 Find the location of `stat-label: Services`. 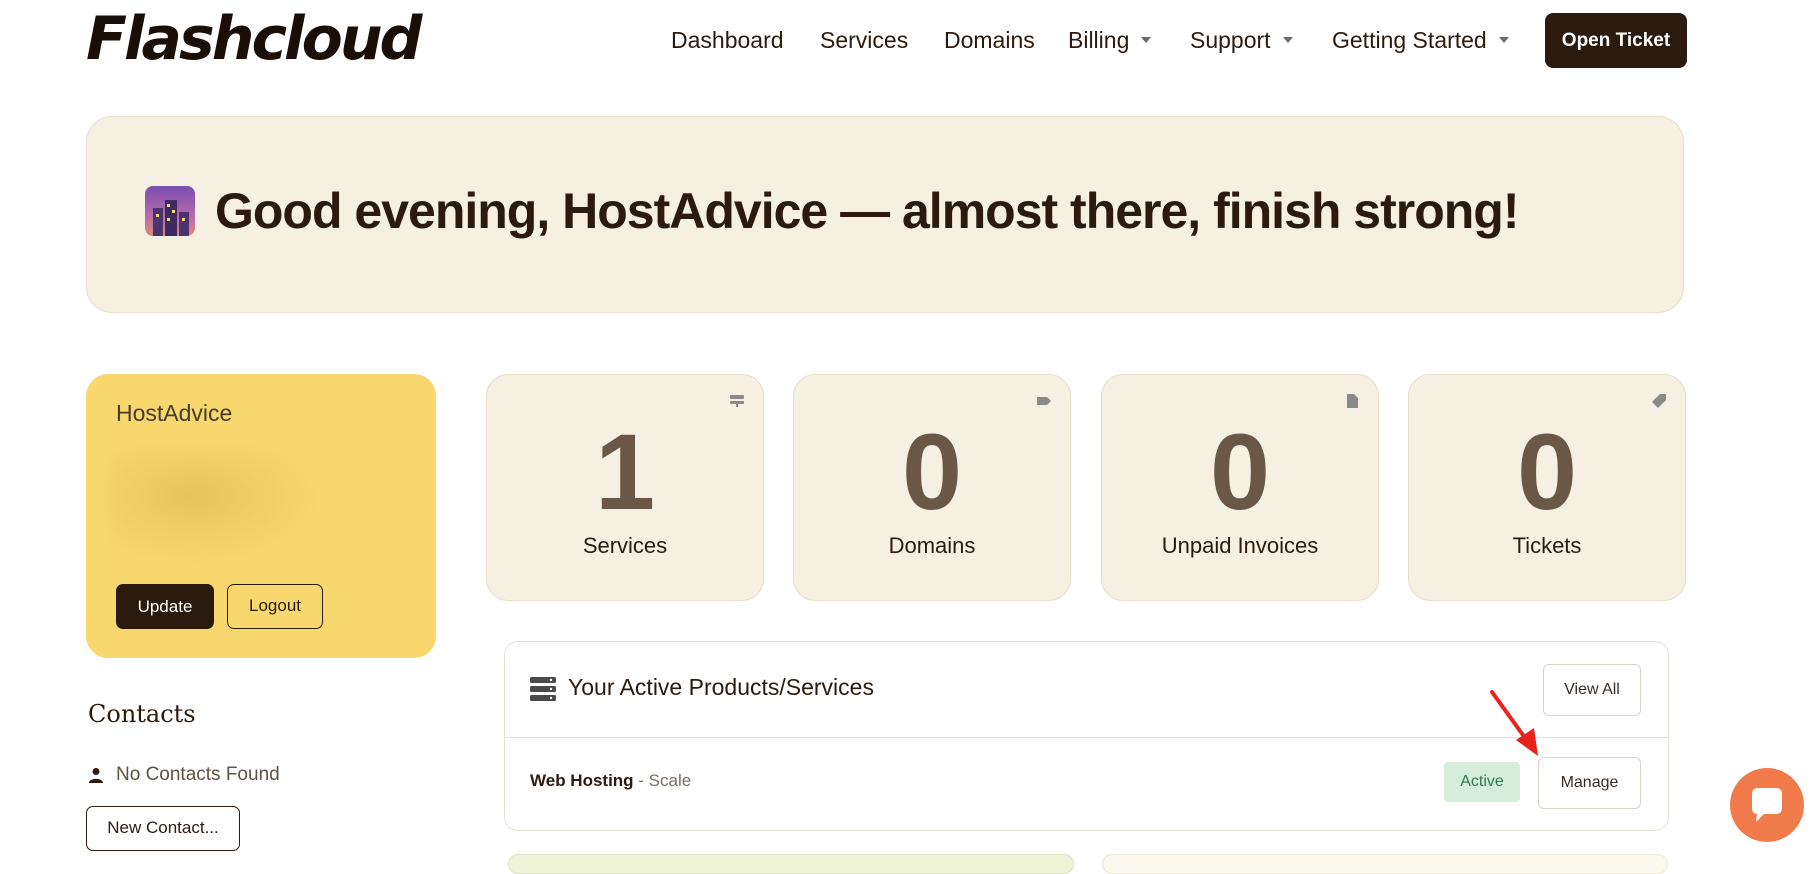

stat-label: Services is located at coordinates (625, 545).